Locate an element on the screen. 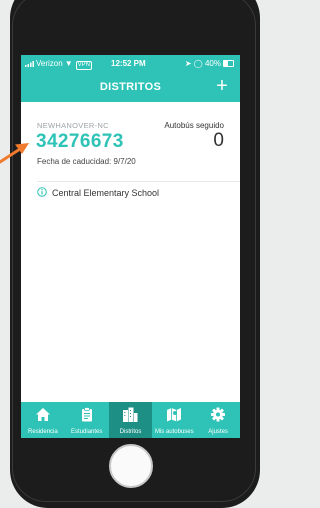 This screenshot has height=508, width=320. tracked-bus-count: 0 is located at coordinates (218, 140).